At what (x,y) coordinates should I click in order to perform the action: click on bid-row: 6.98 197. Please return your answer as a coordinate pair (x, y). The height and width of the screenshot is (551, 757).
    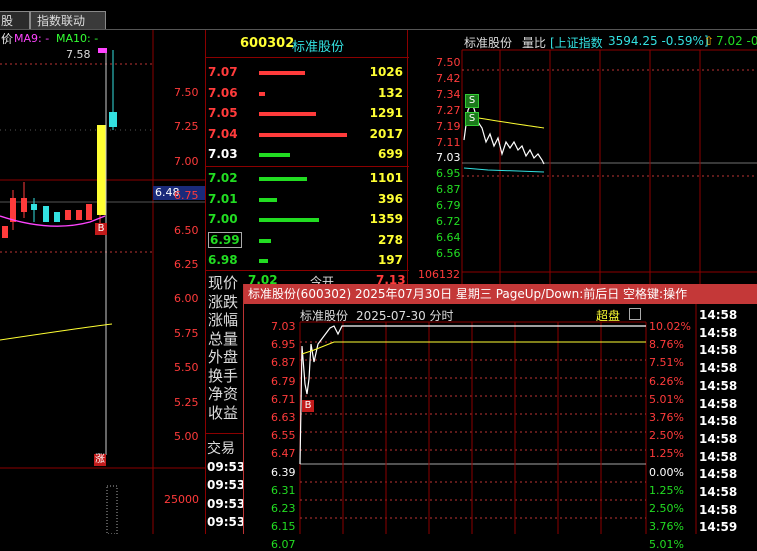
    Looking at the image, I should click on (306, 261).